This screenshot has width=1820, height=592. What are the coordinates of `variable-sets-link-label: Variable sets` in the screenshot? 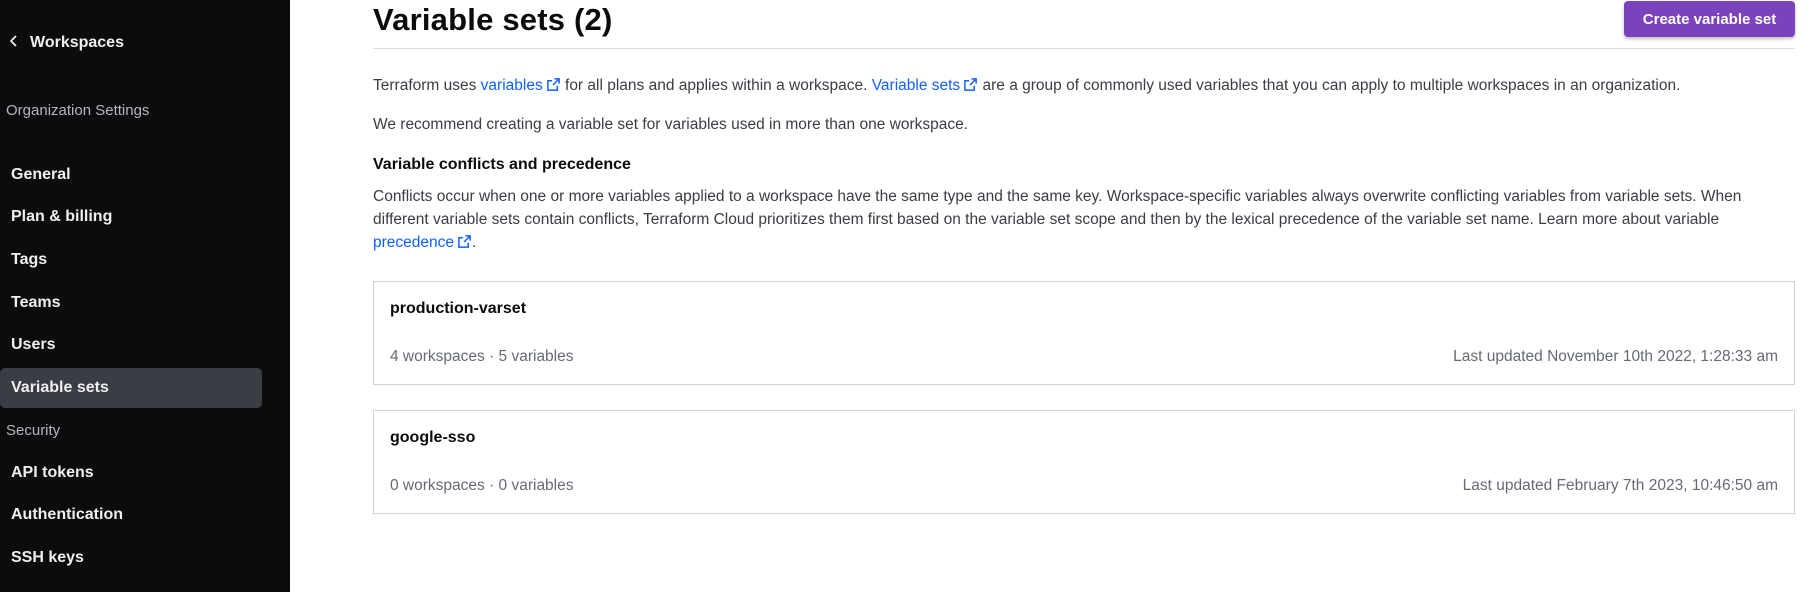 It's located at (916, 85).